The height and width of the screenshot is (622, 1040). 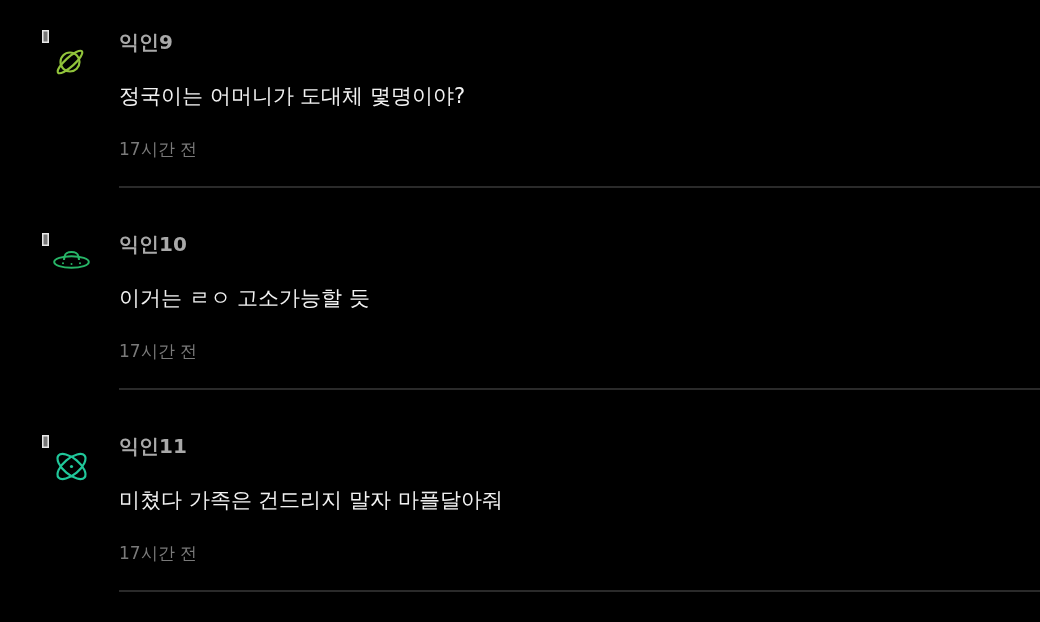 What do you see at coordinates (245, 298) in the screenshot?
I see `comment-text: 이거는 ㄹㅇ 고소가능할 듯` at bounding box center [245, 298].